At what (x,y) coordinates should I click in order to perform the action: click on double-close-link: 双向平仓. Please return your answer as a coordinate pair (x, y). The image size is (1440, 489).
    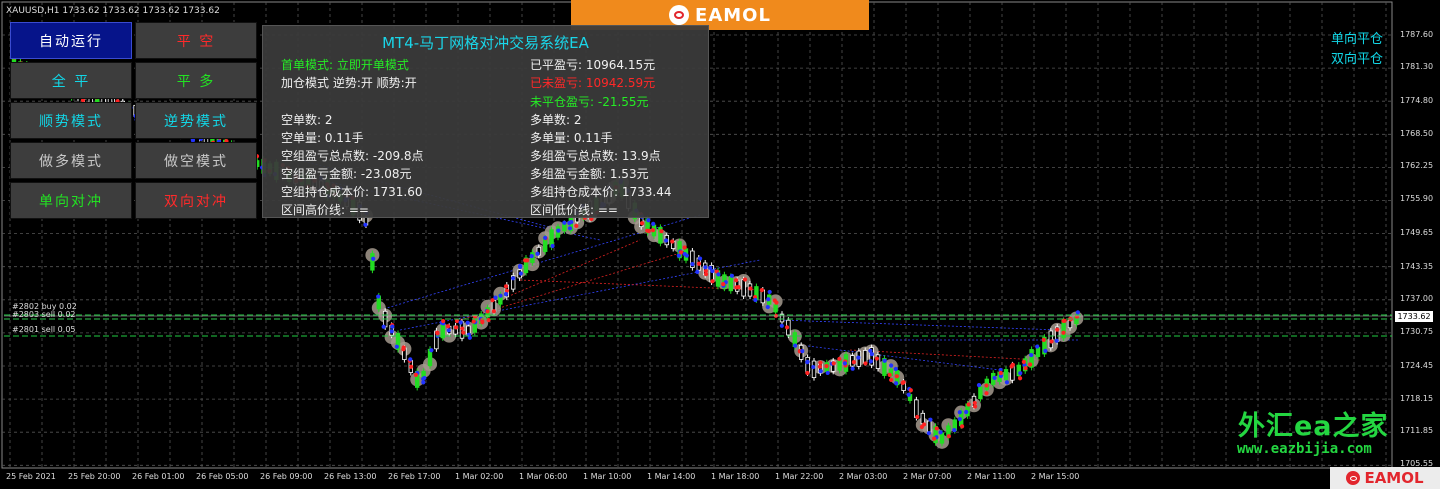
    Looking at the image, I should click on (1357, 57).